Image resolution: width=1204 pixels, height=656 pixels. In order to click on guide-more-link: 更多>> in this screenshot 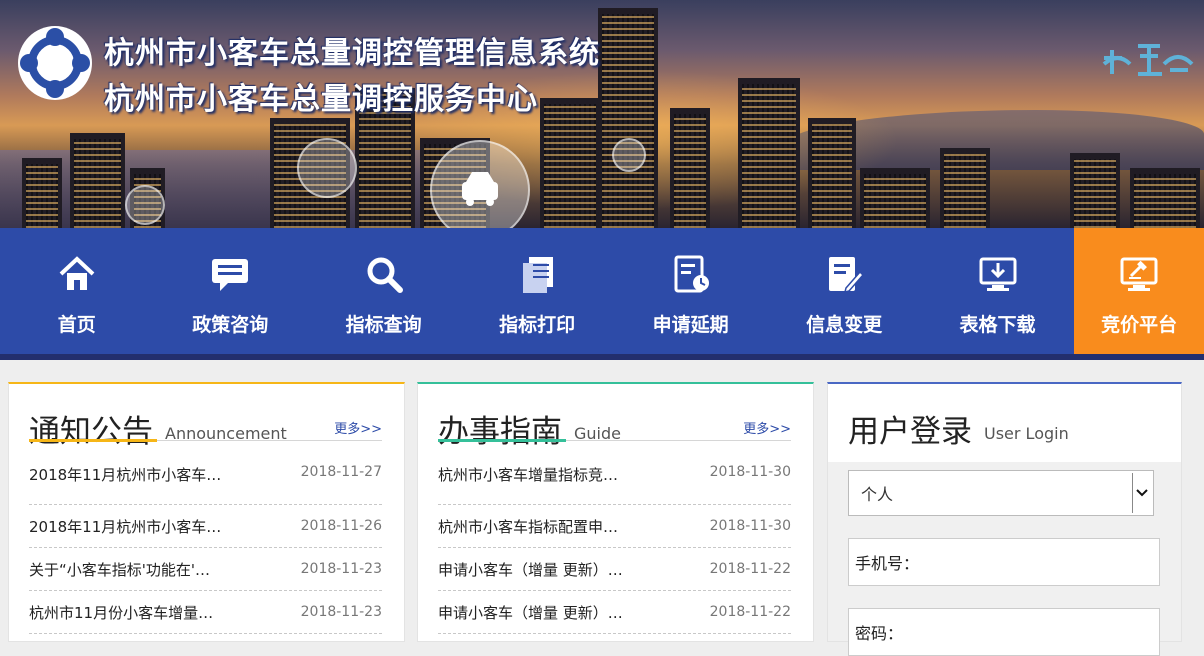, I will do `click(767, 427)`.